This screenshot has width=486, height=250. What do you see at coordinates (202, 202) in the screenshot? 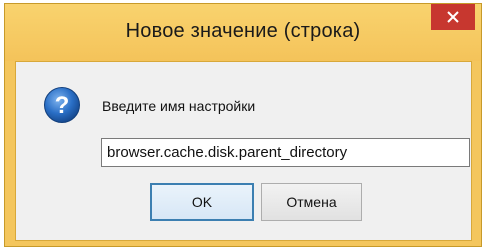
I see `ok-button: OK` at bounding box center [202, 202].